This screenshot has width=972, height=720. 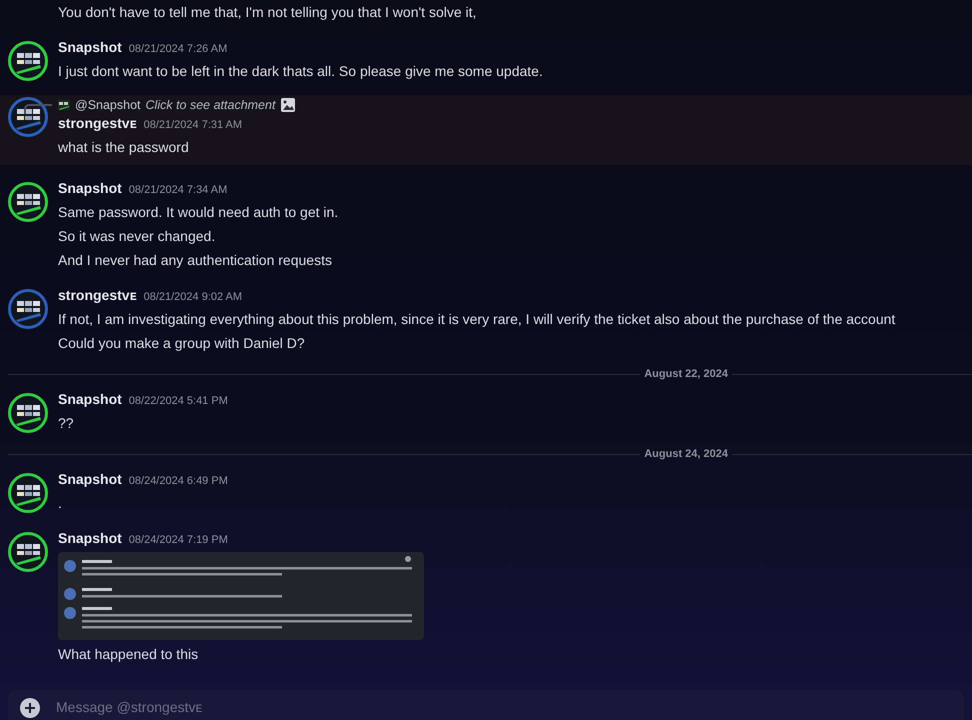 I want to click on timestamp: 08/22/2024 5:41 PM, so click(x=178, y=401).